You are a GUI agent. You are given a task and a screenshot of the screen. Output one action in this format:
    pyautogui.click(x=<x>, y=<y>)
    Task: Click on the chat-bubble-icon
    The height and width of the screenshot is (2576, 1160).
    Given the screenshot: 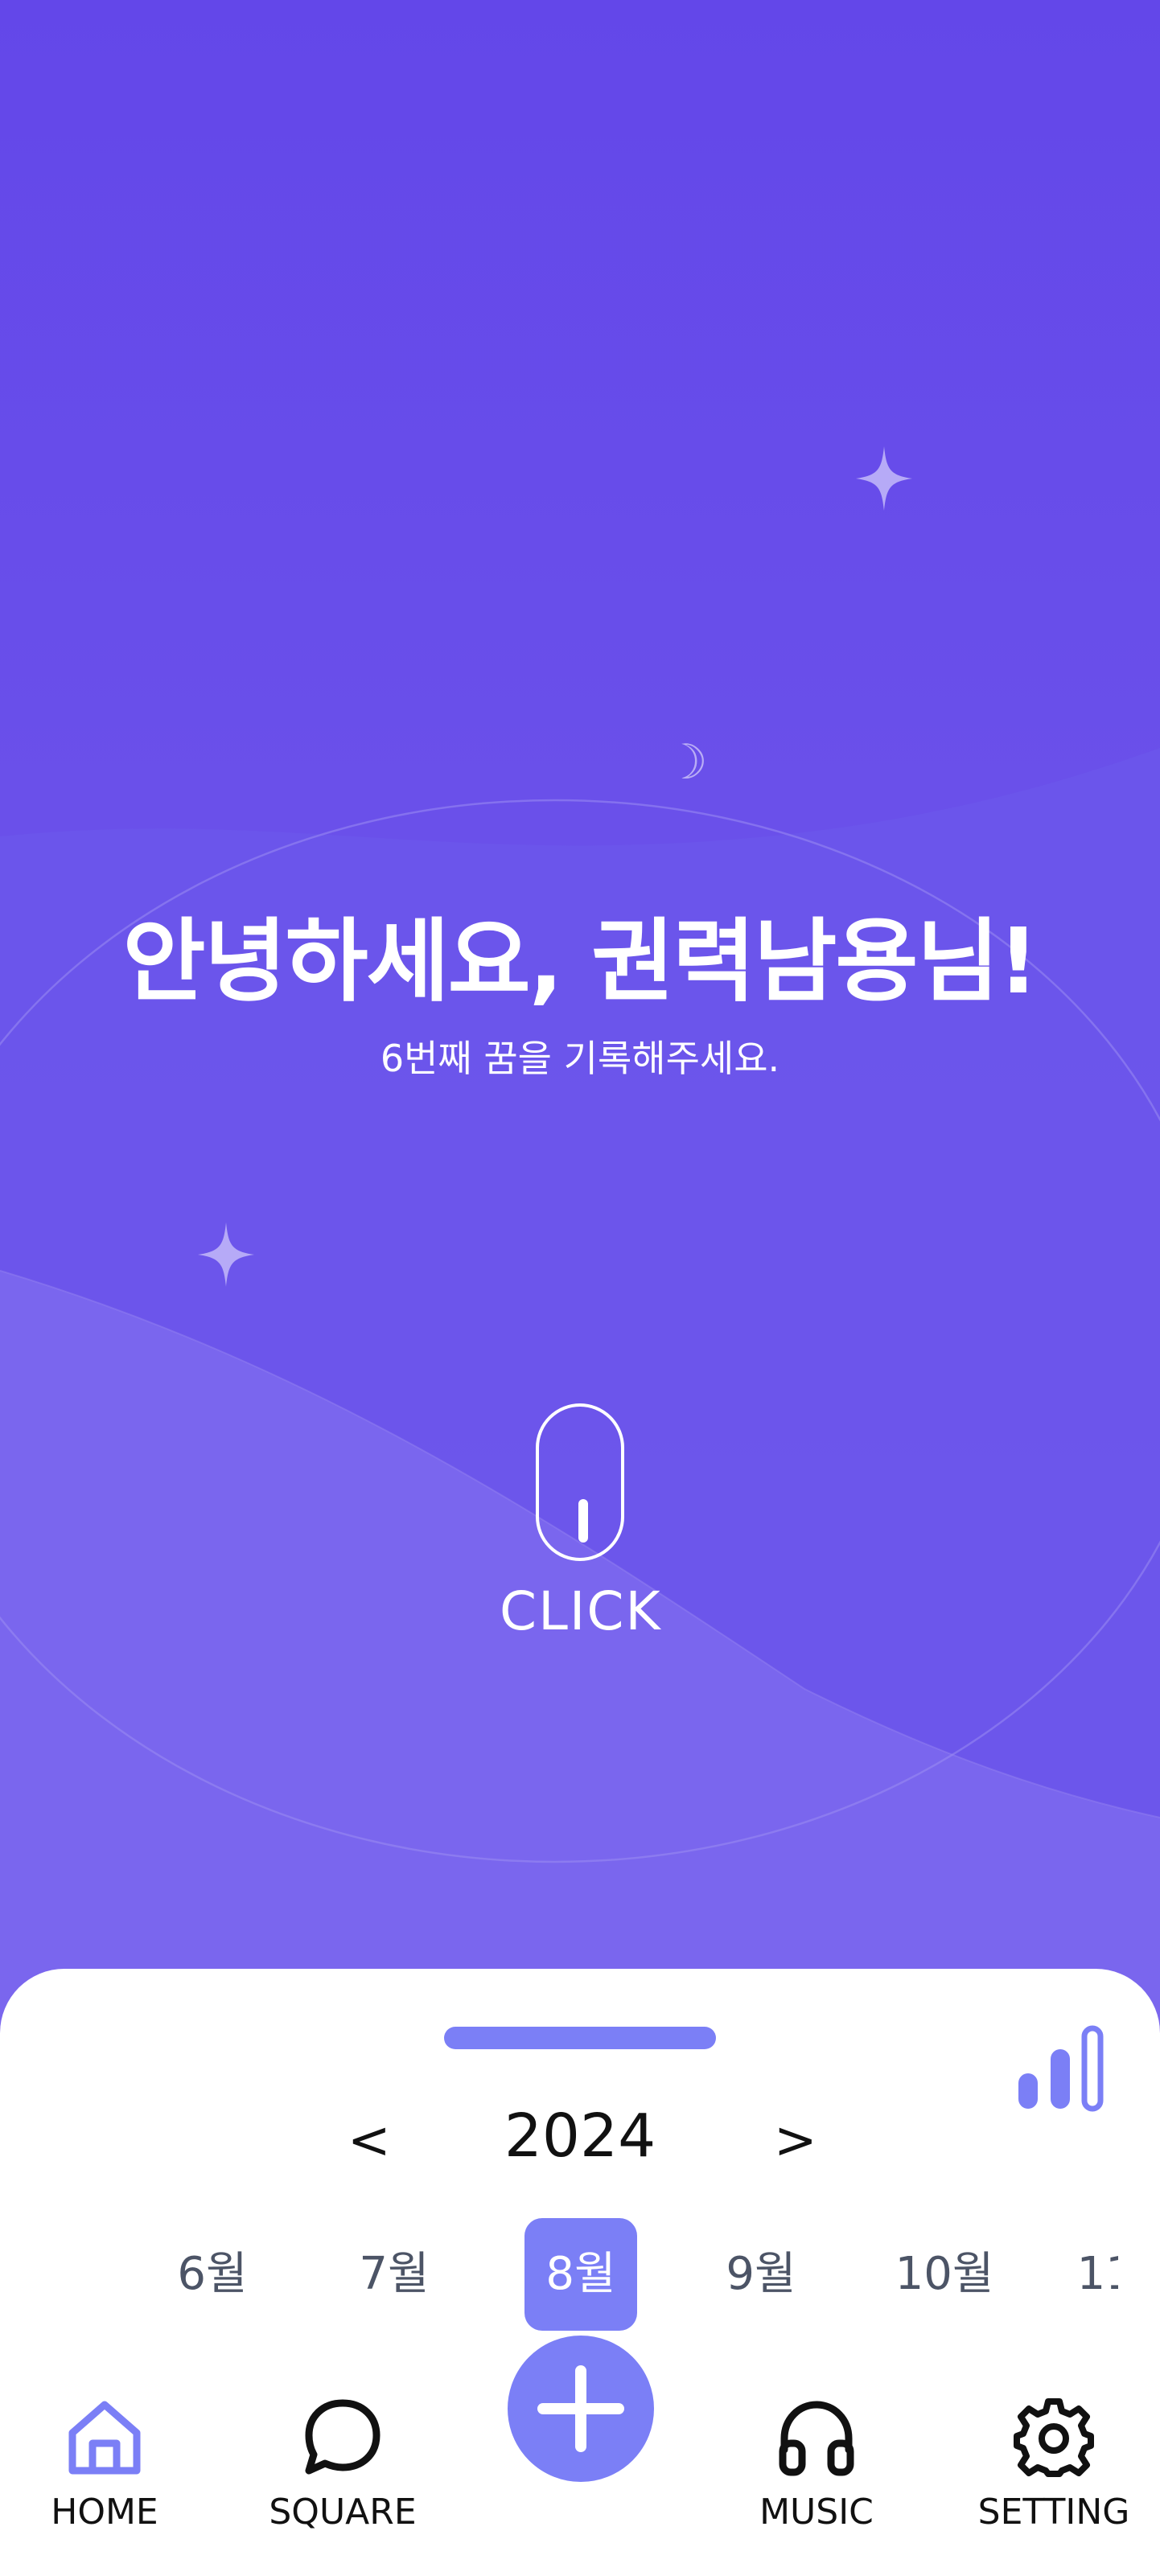 What is the action you would take?
    pyautogui.click(x=342, y=2437)
    